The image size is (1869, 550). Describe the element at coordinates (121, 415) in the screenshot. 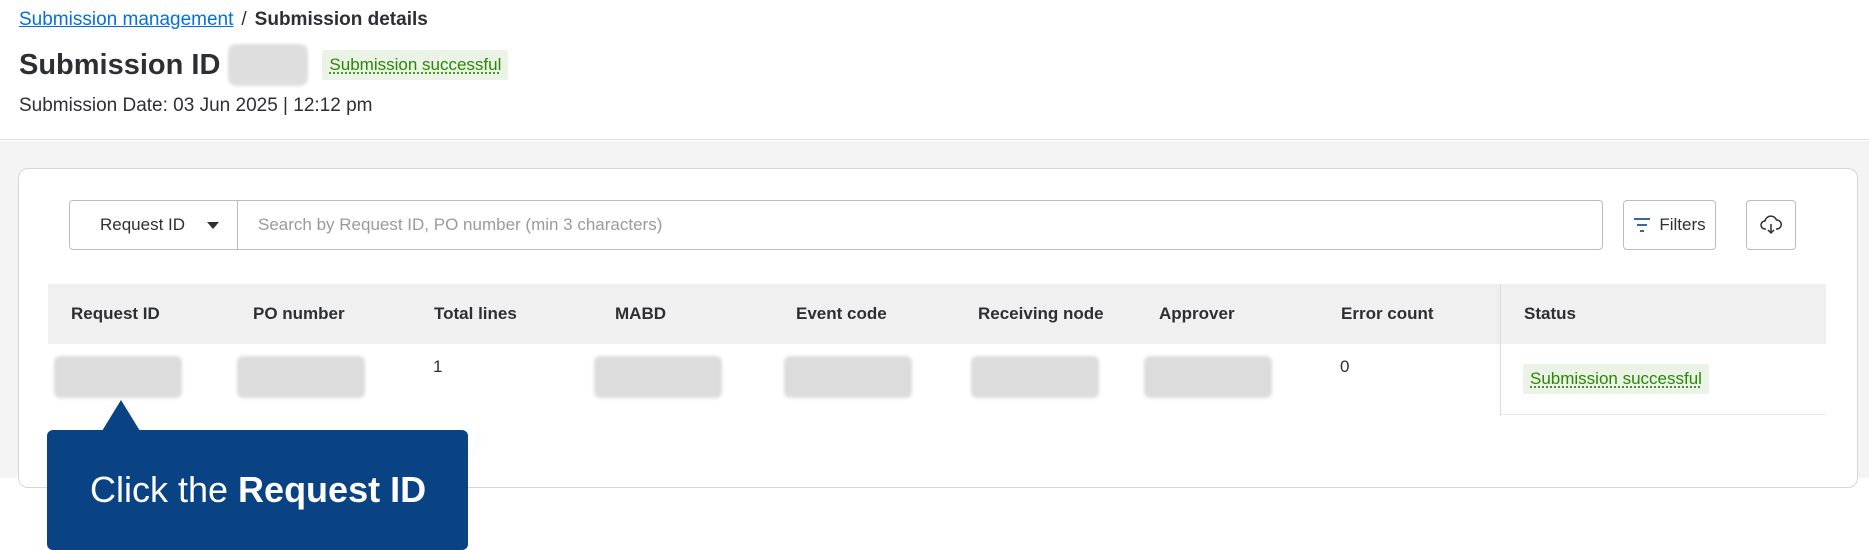

I see `tooltip-arrow` at that location.